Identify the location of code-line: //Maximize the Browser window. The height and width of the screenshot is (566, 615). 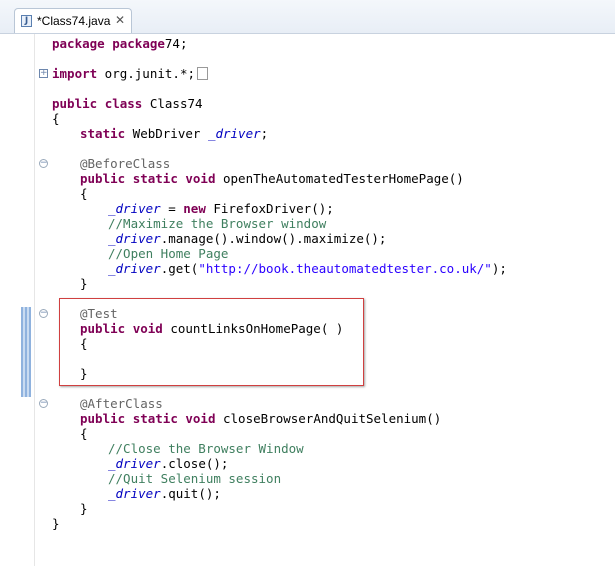
(217, 223).